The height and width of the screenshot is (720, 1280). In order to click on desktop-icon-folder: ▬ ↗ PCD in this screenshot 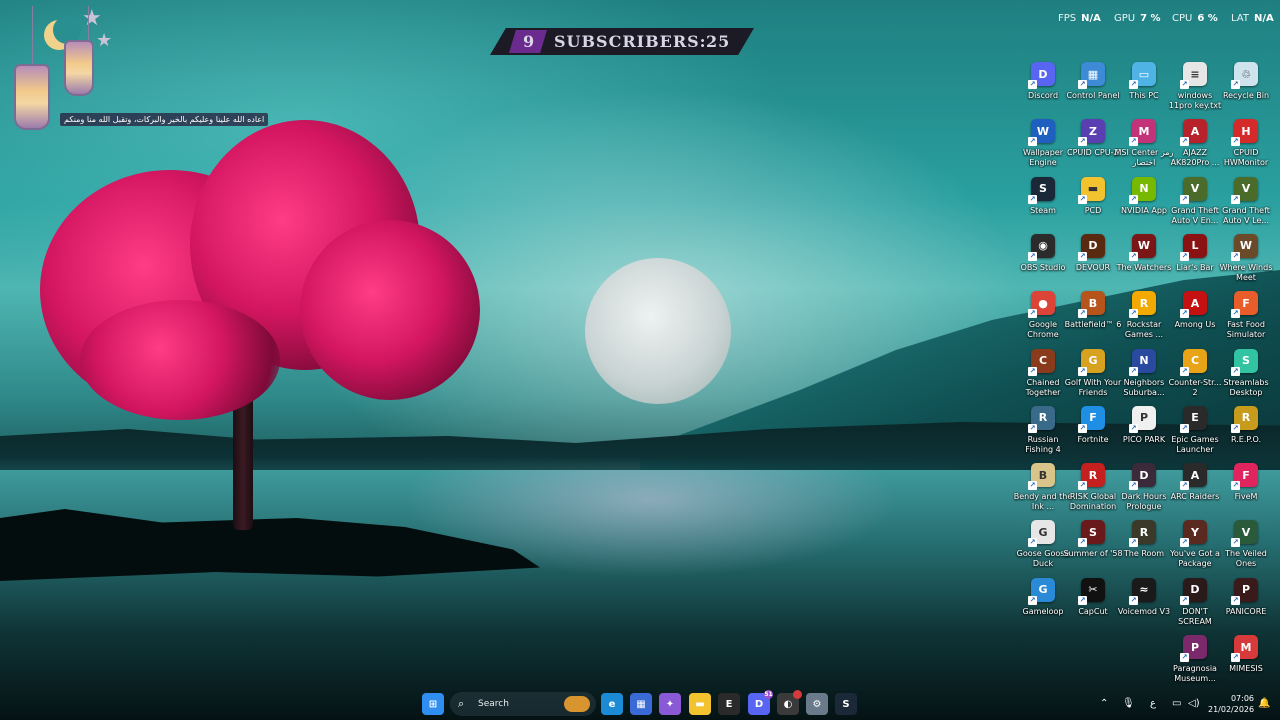, I will do `click(1093, 203)`.